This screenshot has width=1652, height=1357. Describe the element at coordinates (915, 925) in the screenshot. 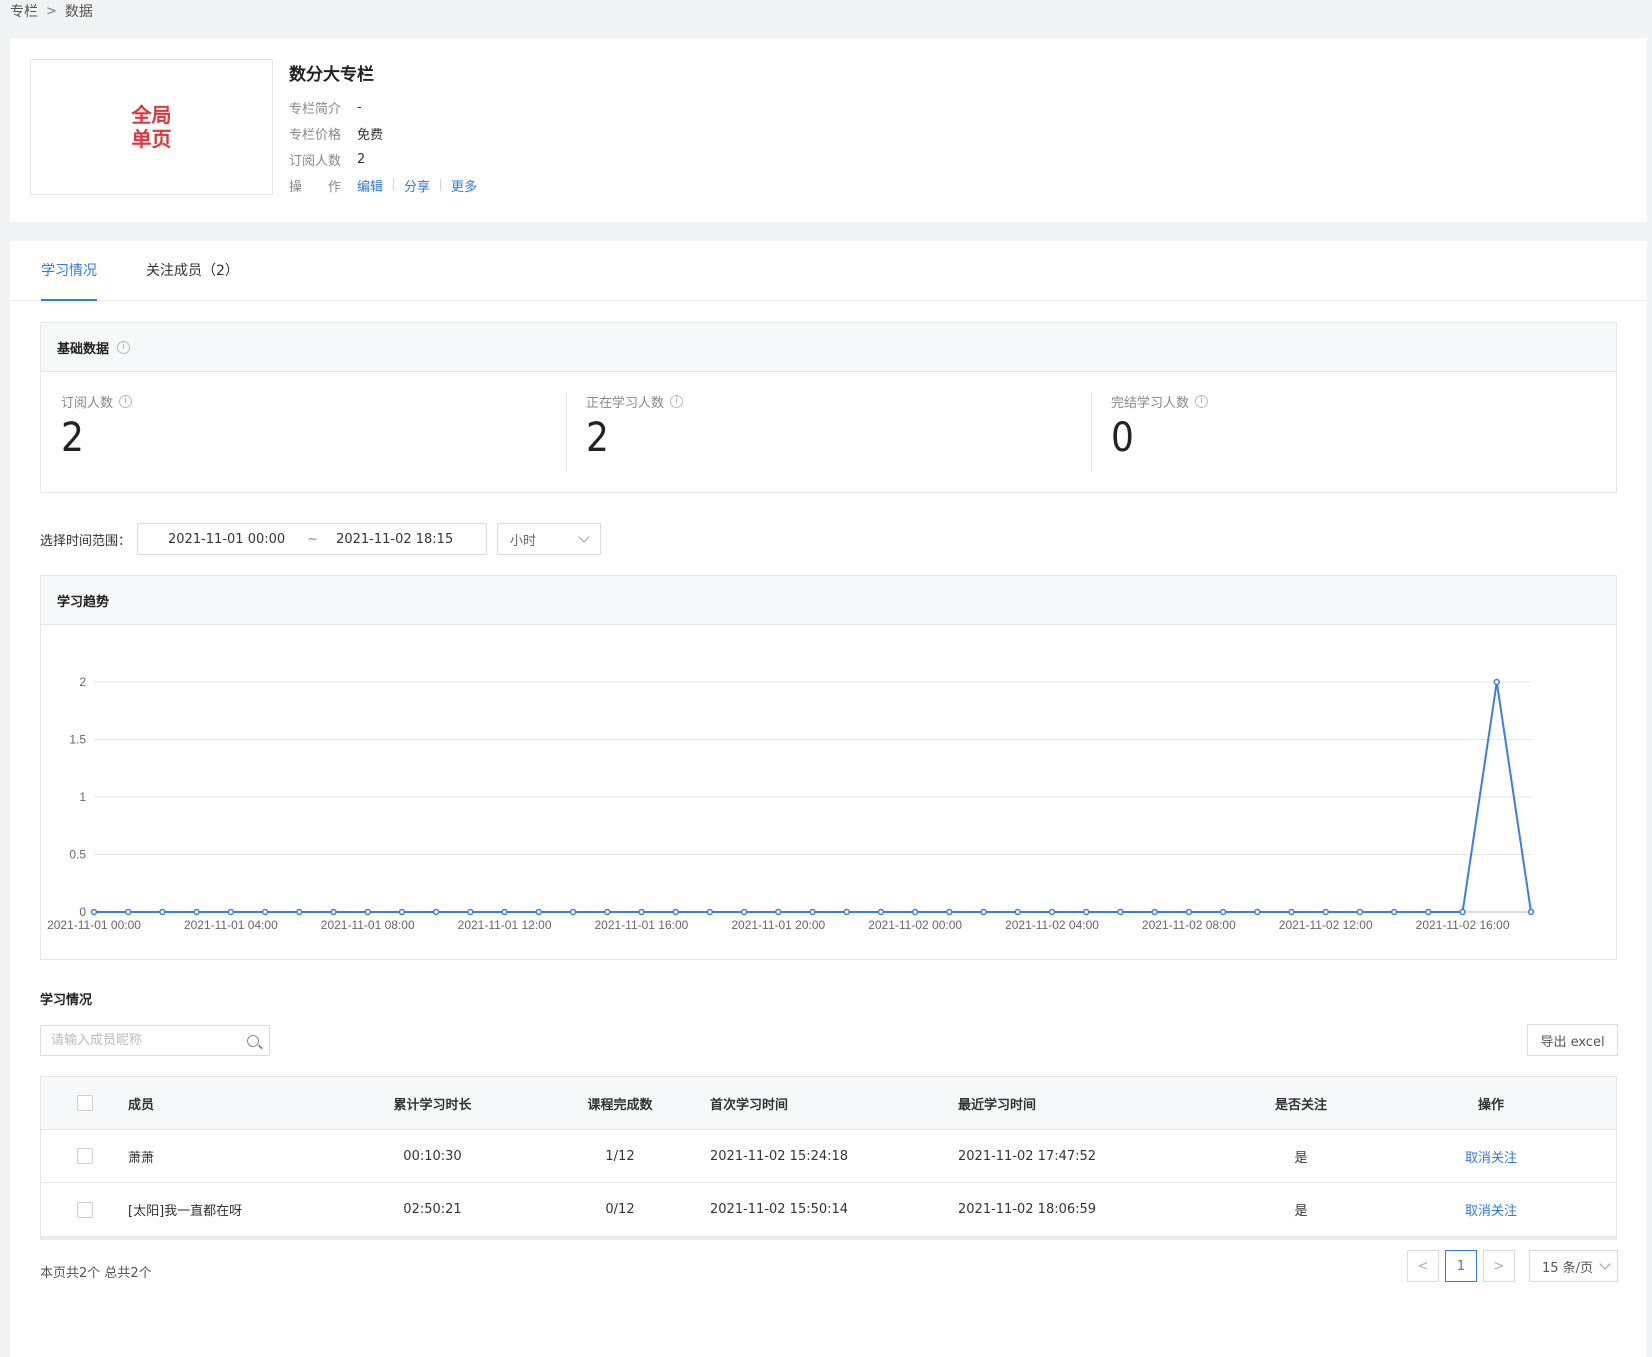

I see `x-tick-label: 2021-11-02 00:00` at that location.